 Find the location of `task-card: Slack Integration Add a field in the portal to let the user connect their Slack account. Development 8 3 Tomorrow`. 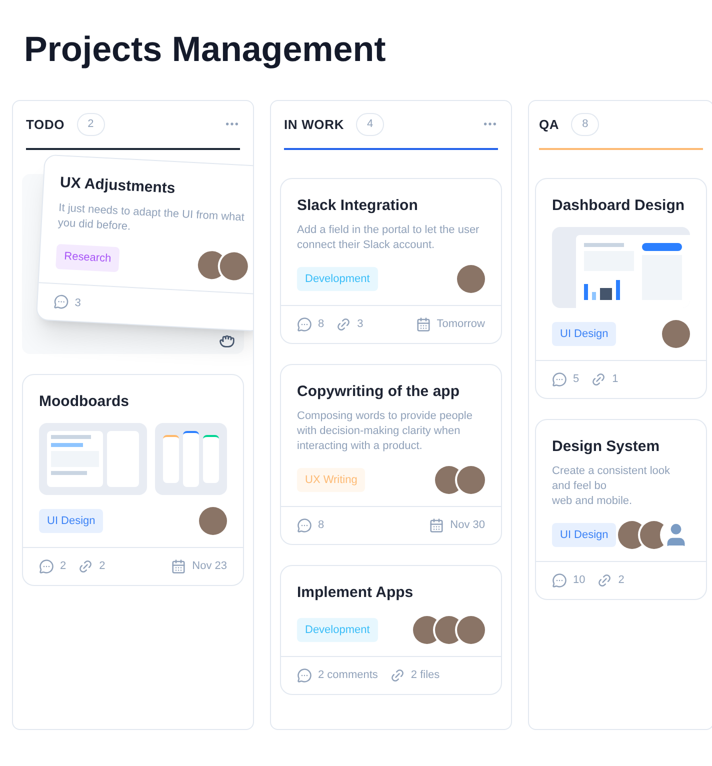

task-card: Slack Integration Add a field in the portal to let the user connect their Slack account. Development 8 3 Tomorrow is located at coordinates (391, 261).